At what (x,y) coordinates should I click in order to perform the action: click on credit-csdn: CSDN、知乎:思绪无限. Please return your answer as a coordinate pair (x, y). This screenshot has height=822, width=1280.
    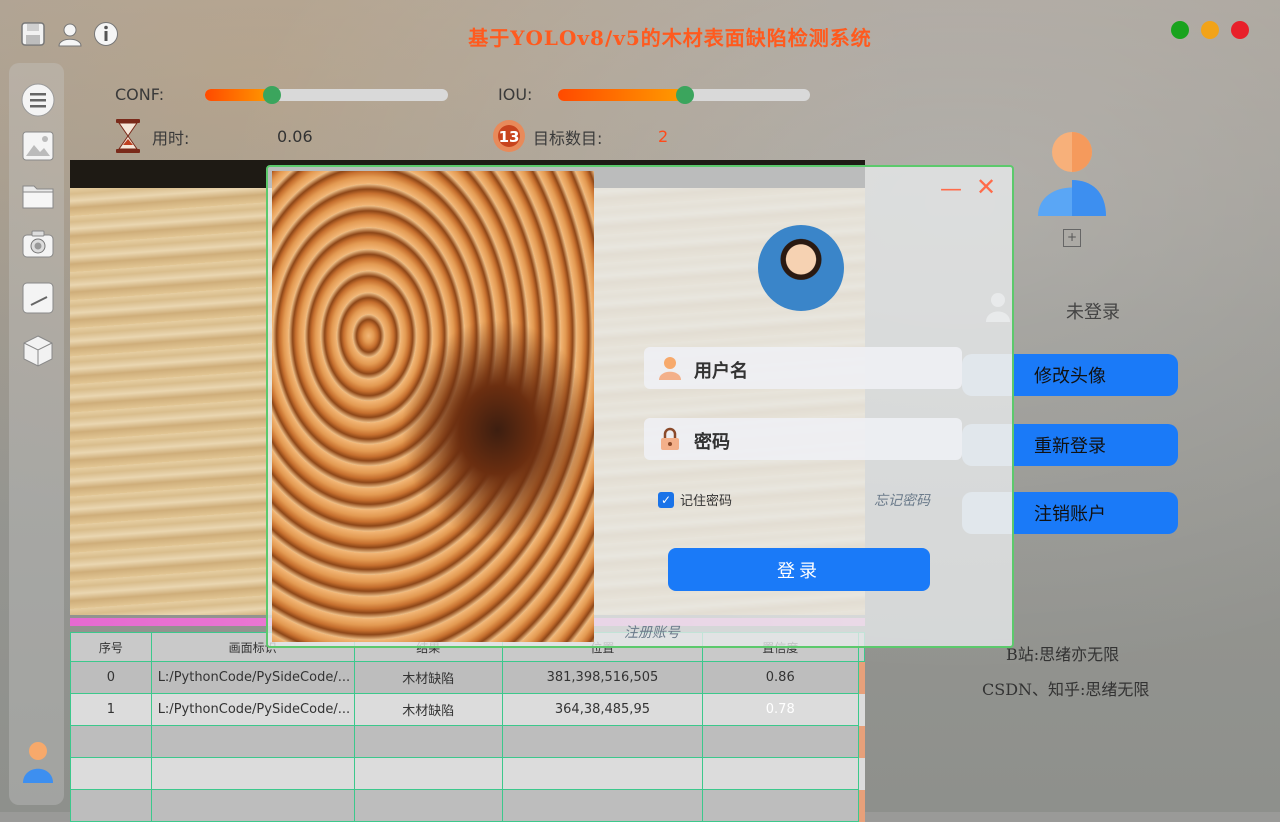
    Looking at the image, I should click on (1066, 689).